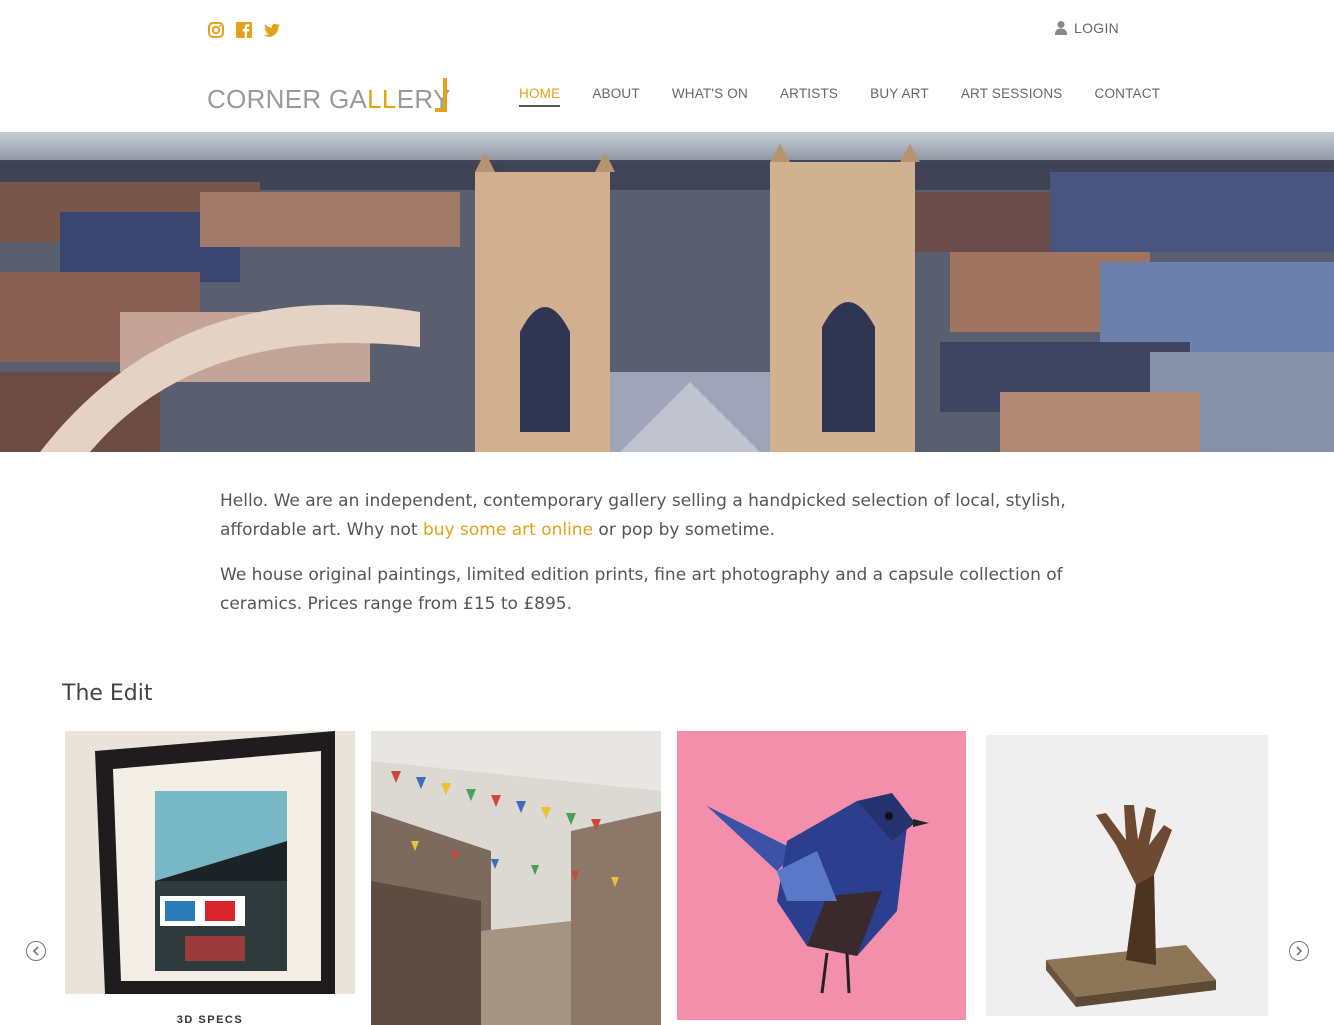 This screenshot has height=1025, width=1334. What do you see at coordinates (616, 96) in the screenshot?
I see `nav-about: ABOUT` at bounding box center [616, 96].